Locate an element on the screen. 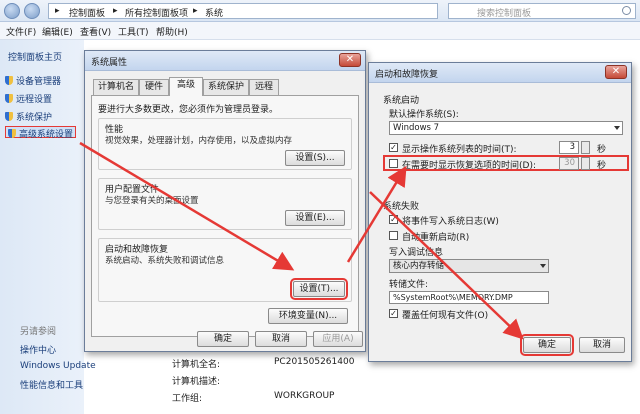 Image resolution: width=640 pixels, height=414 pixels. show-recovery-spinner: 30 is located at coordinates (569, 163).